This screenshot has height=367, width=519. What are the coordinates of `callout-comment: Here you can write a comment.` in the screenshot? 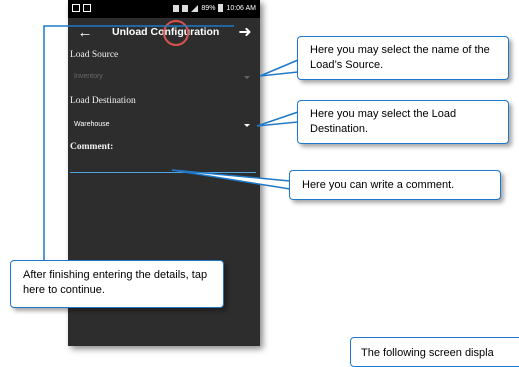 It's located at (395, 185).